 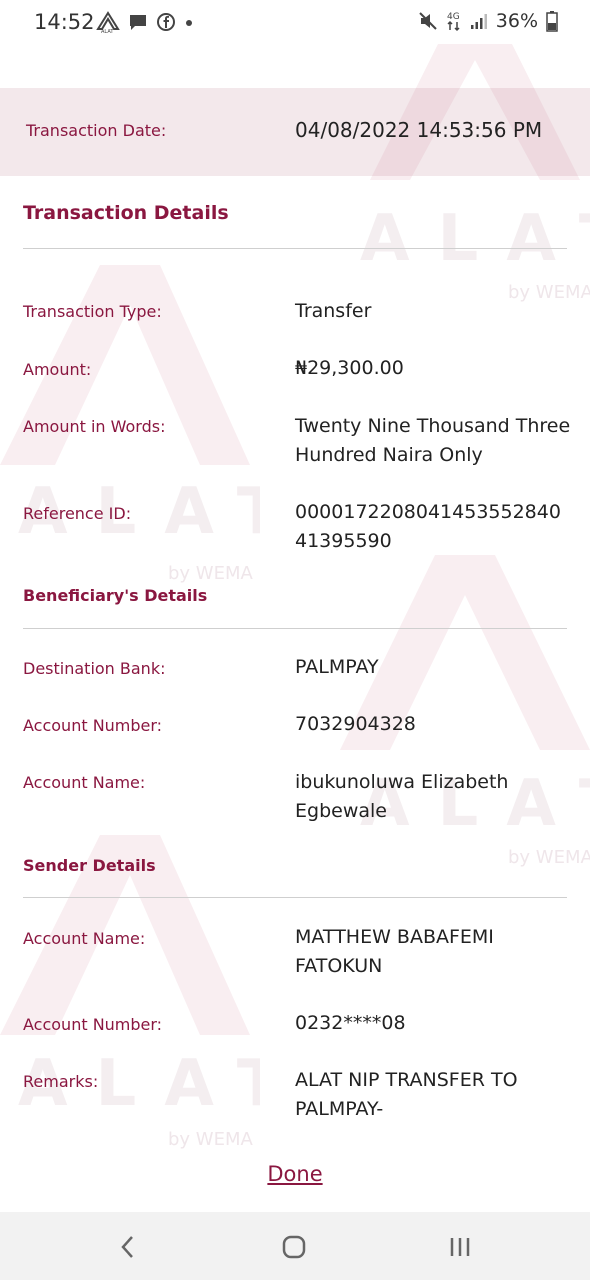 What do you see at coordinates (337, 667) in the screenshot?
I see `destination-bank-value: PALMPAY` at bounding box center [337, 667].